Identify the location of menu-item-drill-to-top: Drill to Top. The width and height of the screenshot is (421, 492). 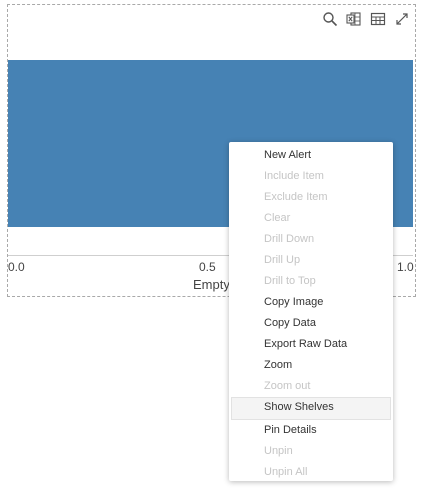
(290, 281).